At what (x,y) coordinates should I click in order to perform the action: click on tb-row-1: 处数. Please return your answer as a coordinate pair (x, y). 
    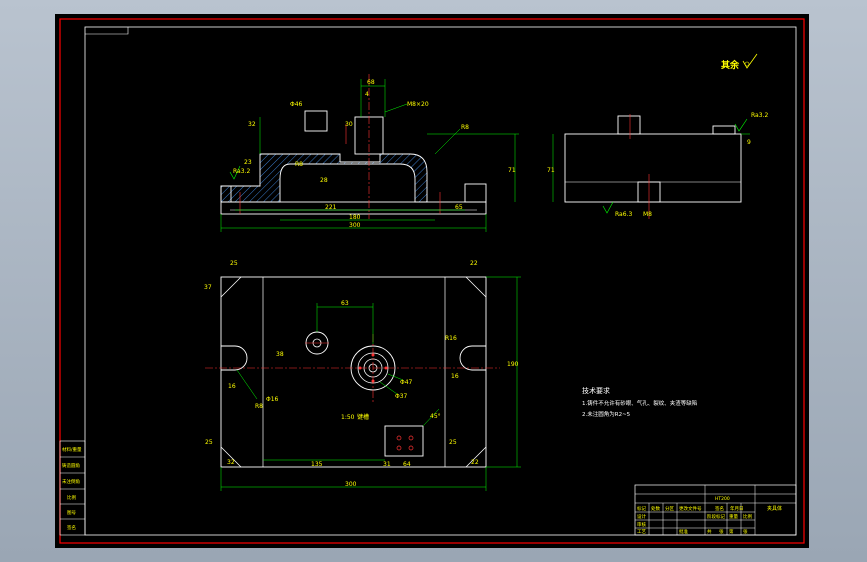
    Looking at the image, I should click on (655, 508).